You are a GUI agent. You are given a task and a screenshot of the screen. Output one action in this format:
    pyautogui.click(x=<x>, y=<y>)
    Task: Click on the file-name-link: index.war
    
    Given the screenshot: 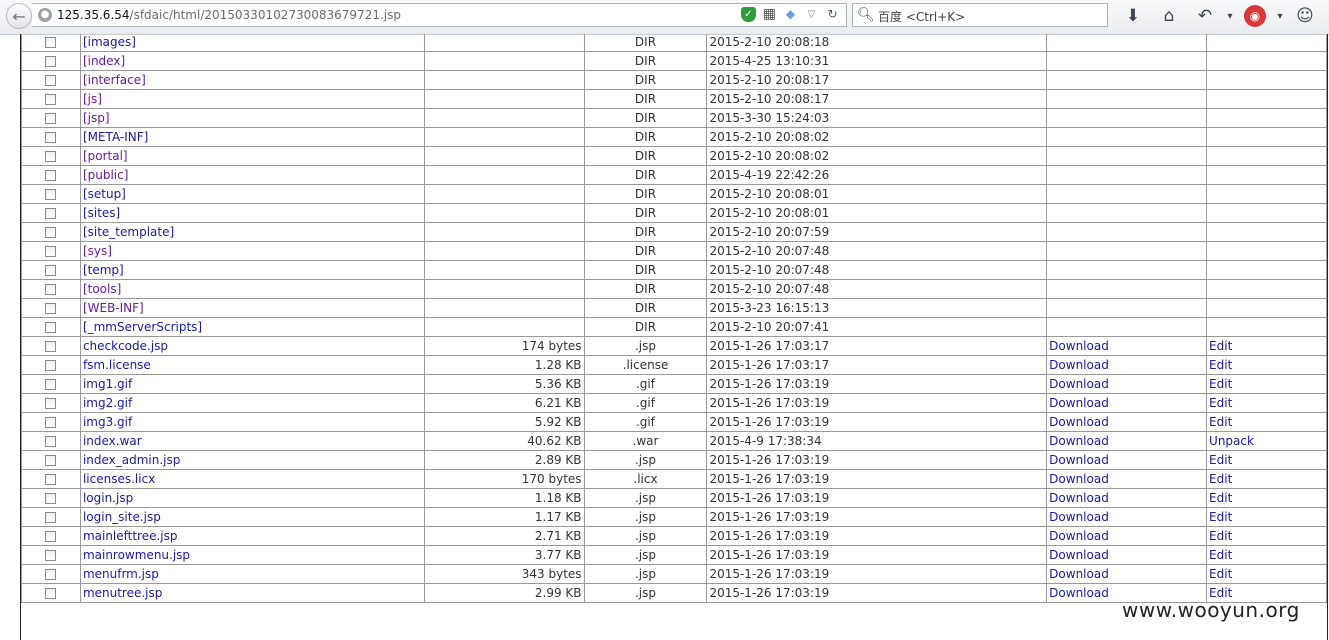 What is the action you would take?
    pyautogui.click(x=112, y=441)
    